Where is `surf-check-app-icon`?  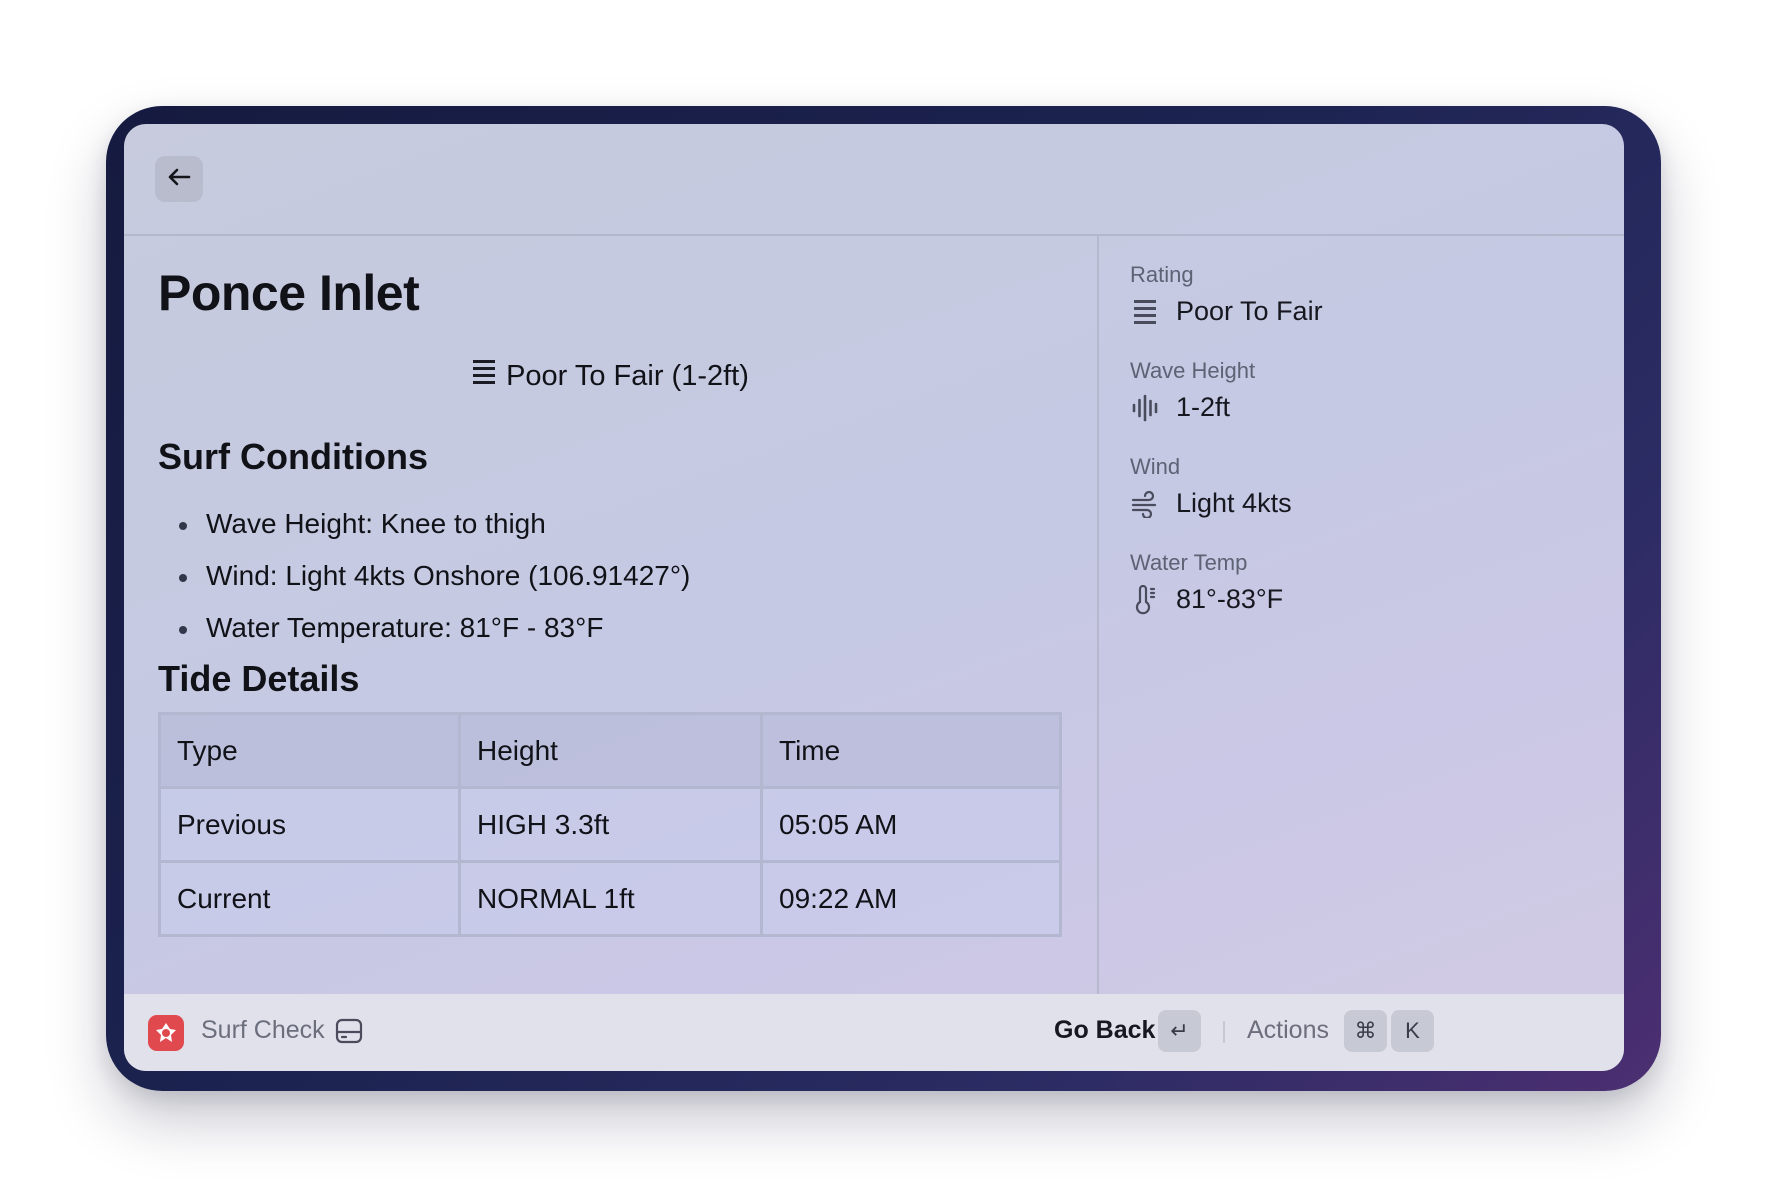
surf-check-app-icon is located at coordinates (166, 1033).